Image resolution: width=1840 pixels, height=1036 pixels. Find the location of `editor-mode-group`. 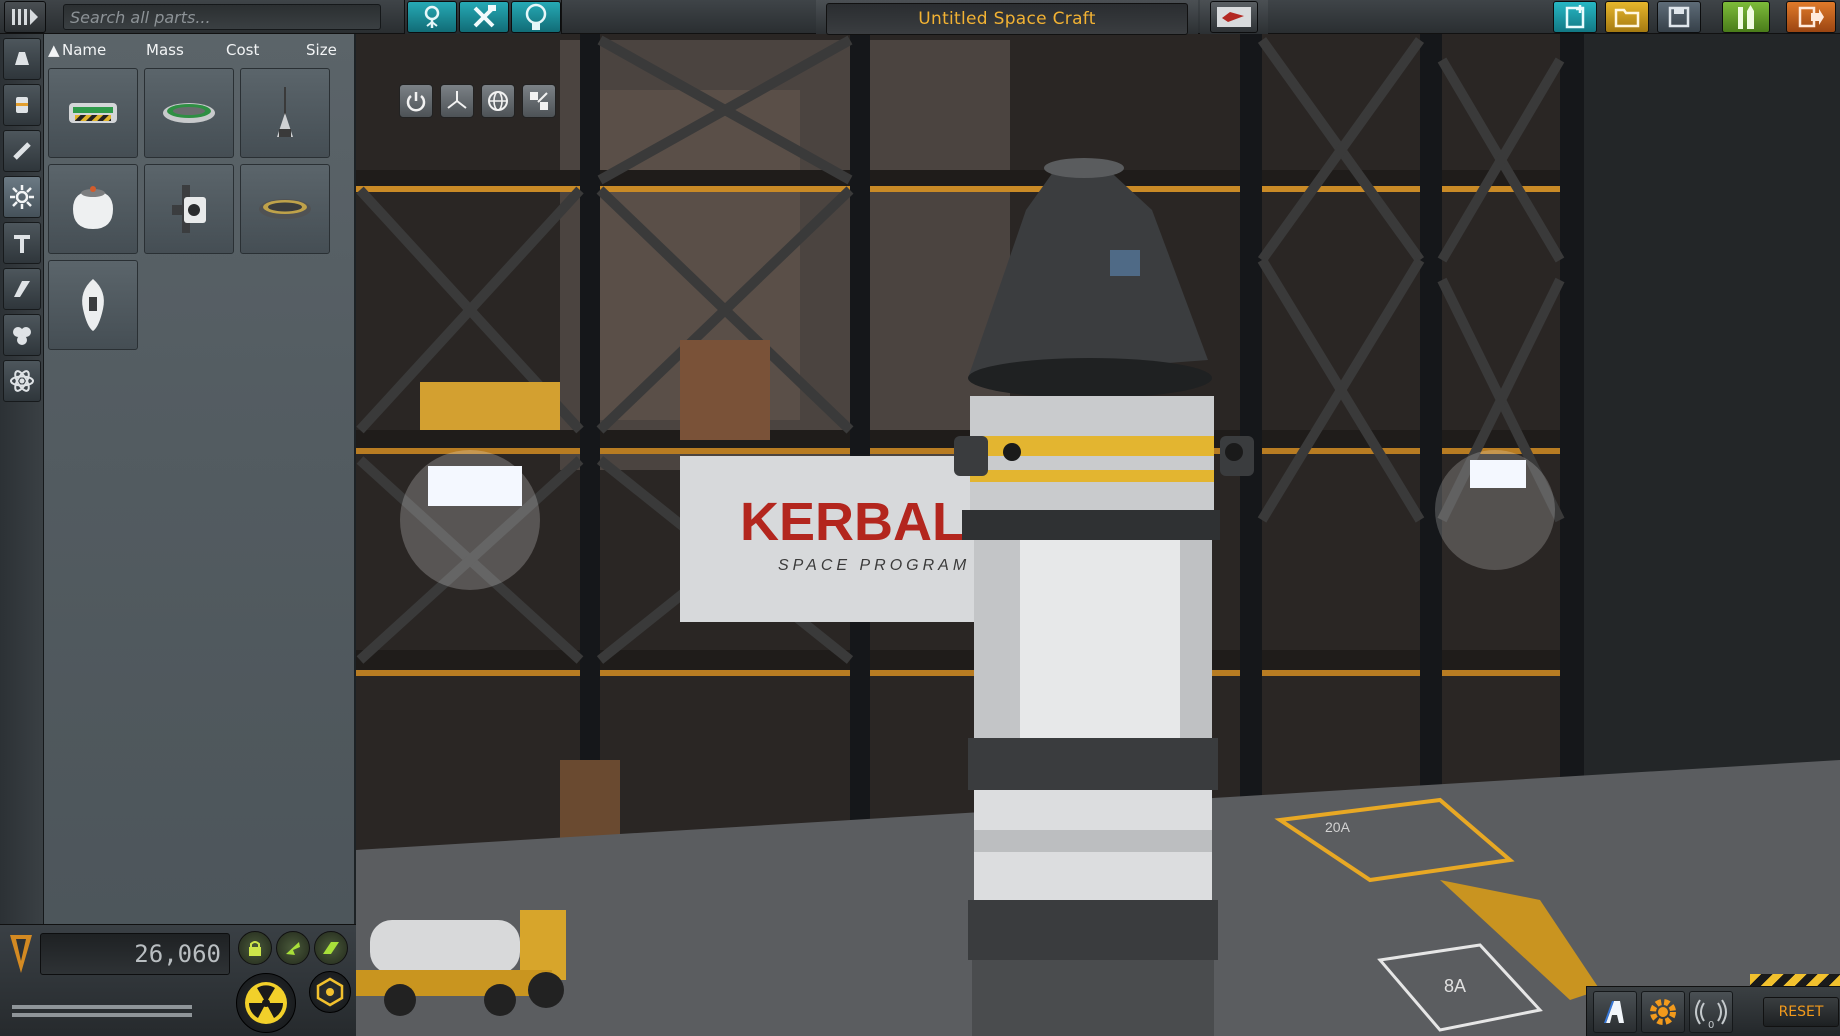

editor-mode-group is located at coordinates (483, 17).